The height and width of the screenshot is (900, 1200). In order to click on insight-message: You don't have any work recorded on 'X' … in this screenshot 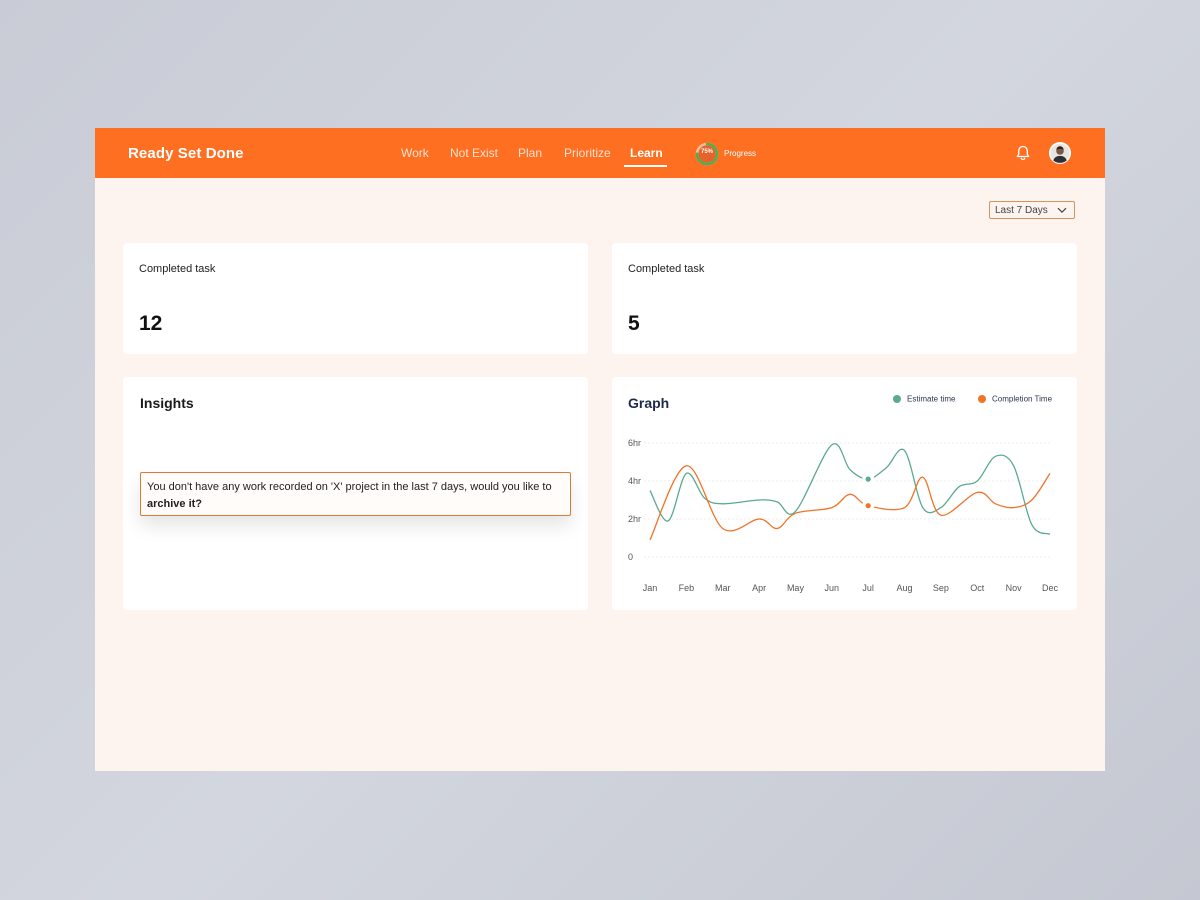, I will do `click(355, 494)`.